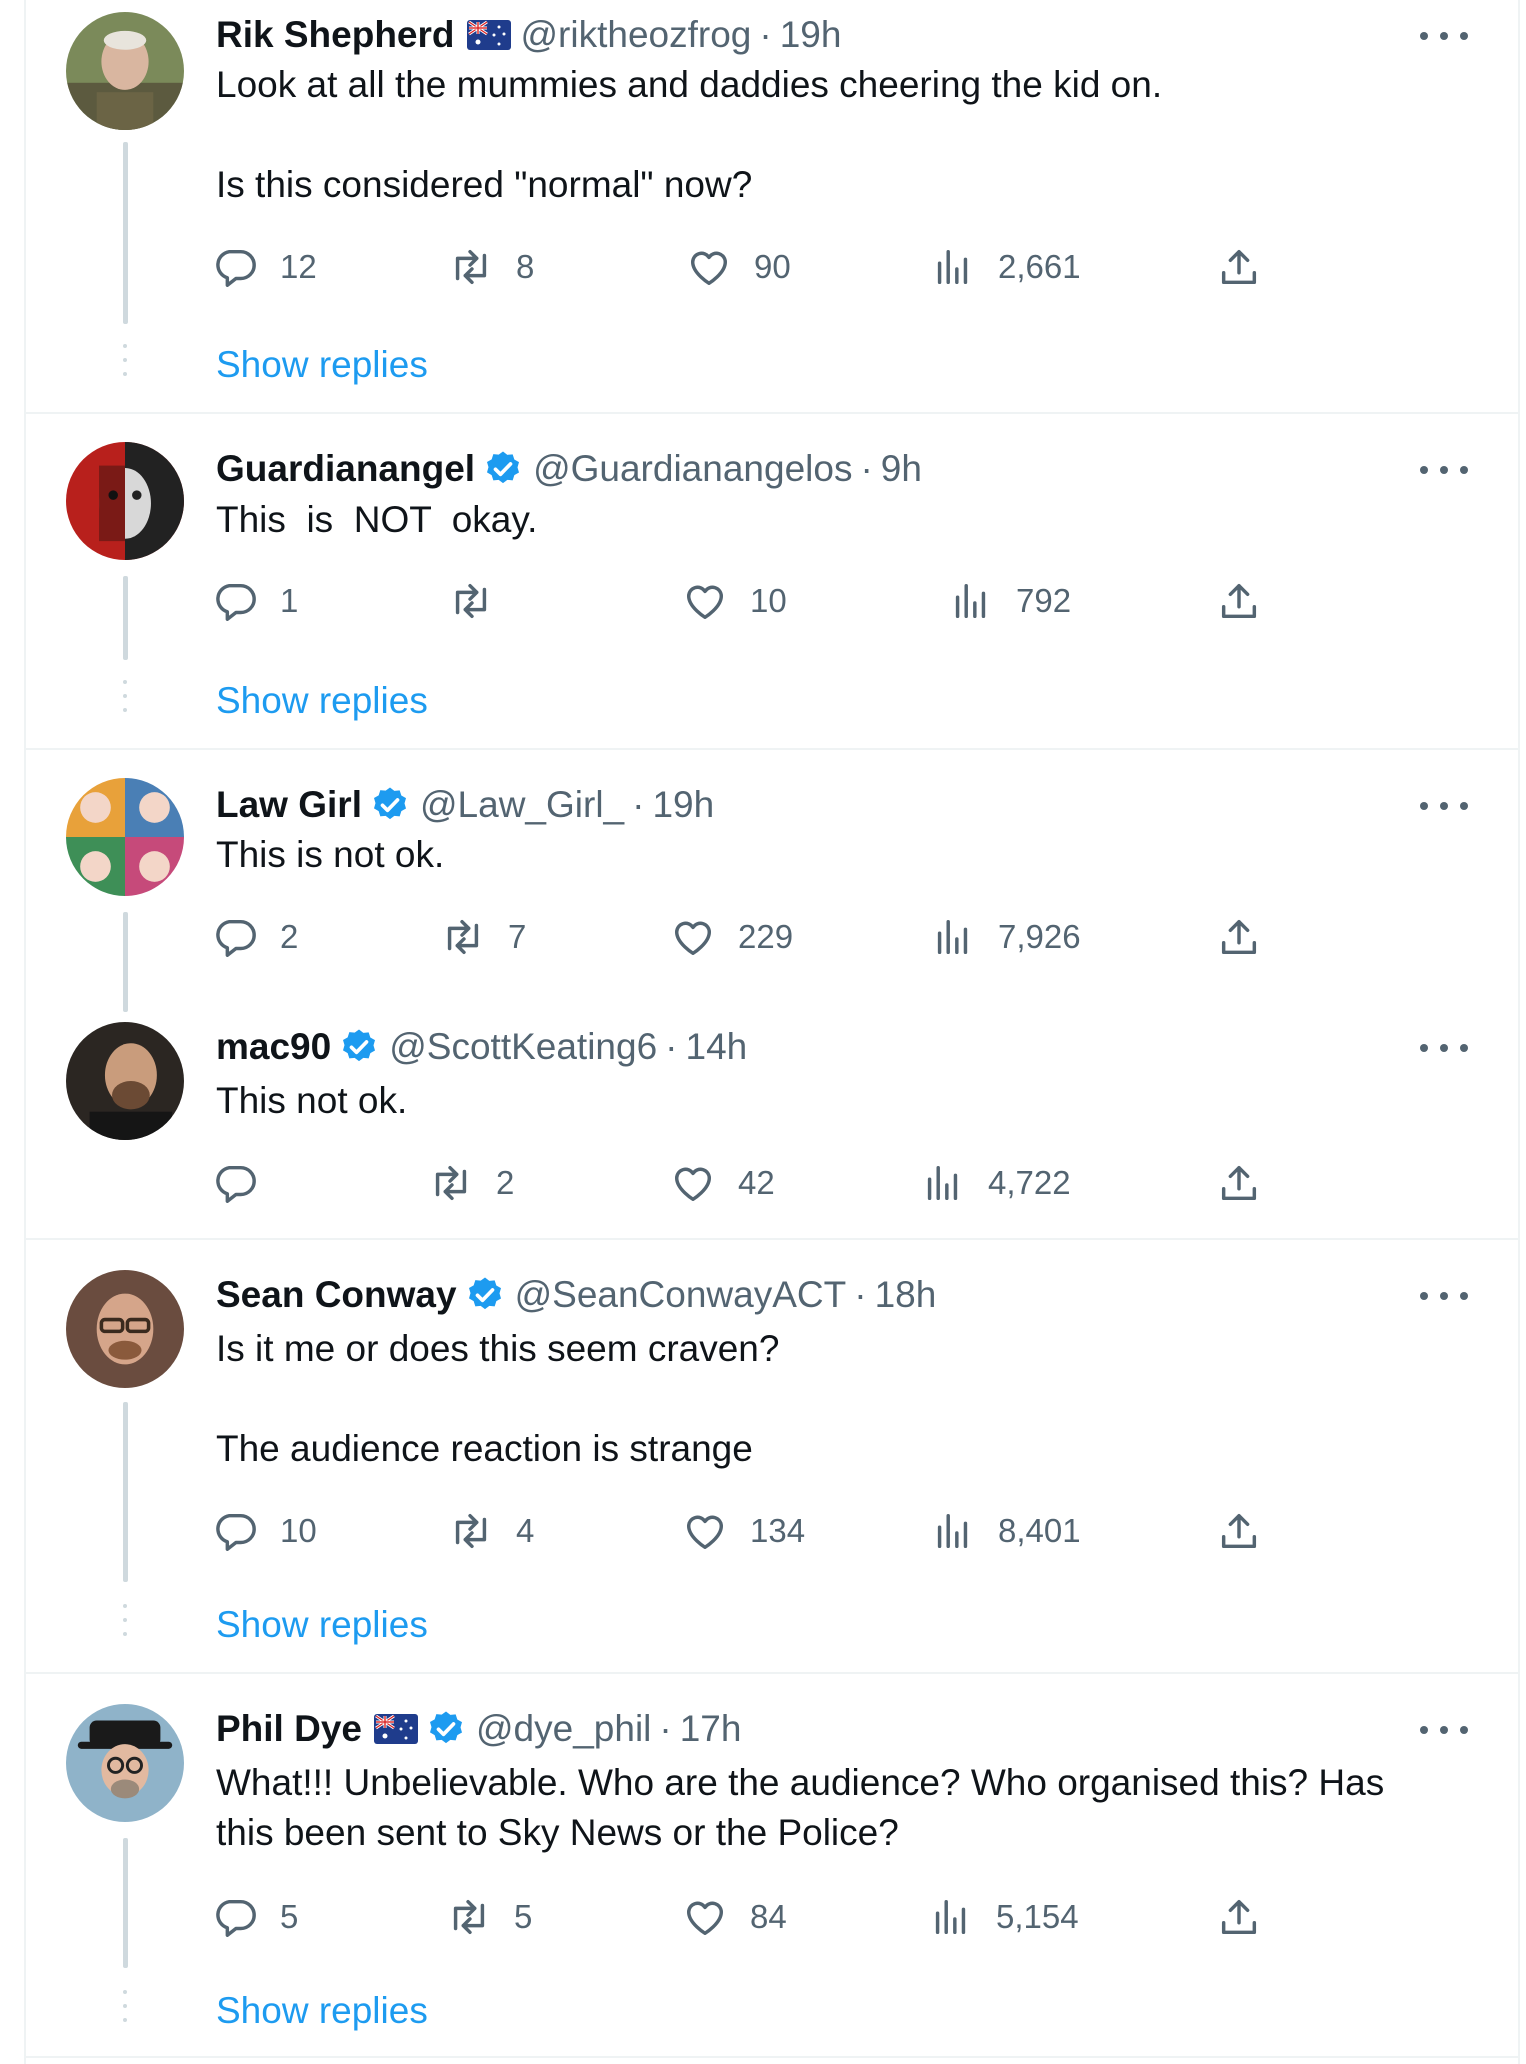 The width and height of the screenshot is (1526, 2064). What do you see at coordinates (636, 35) in the screenshot?
I see `user-handle: @riktheozfrog` at bounding box center [636, 35].